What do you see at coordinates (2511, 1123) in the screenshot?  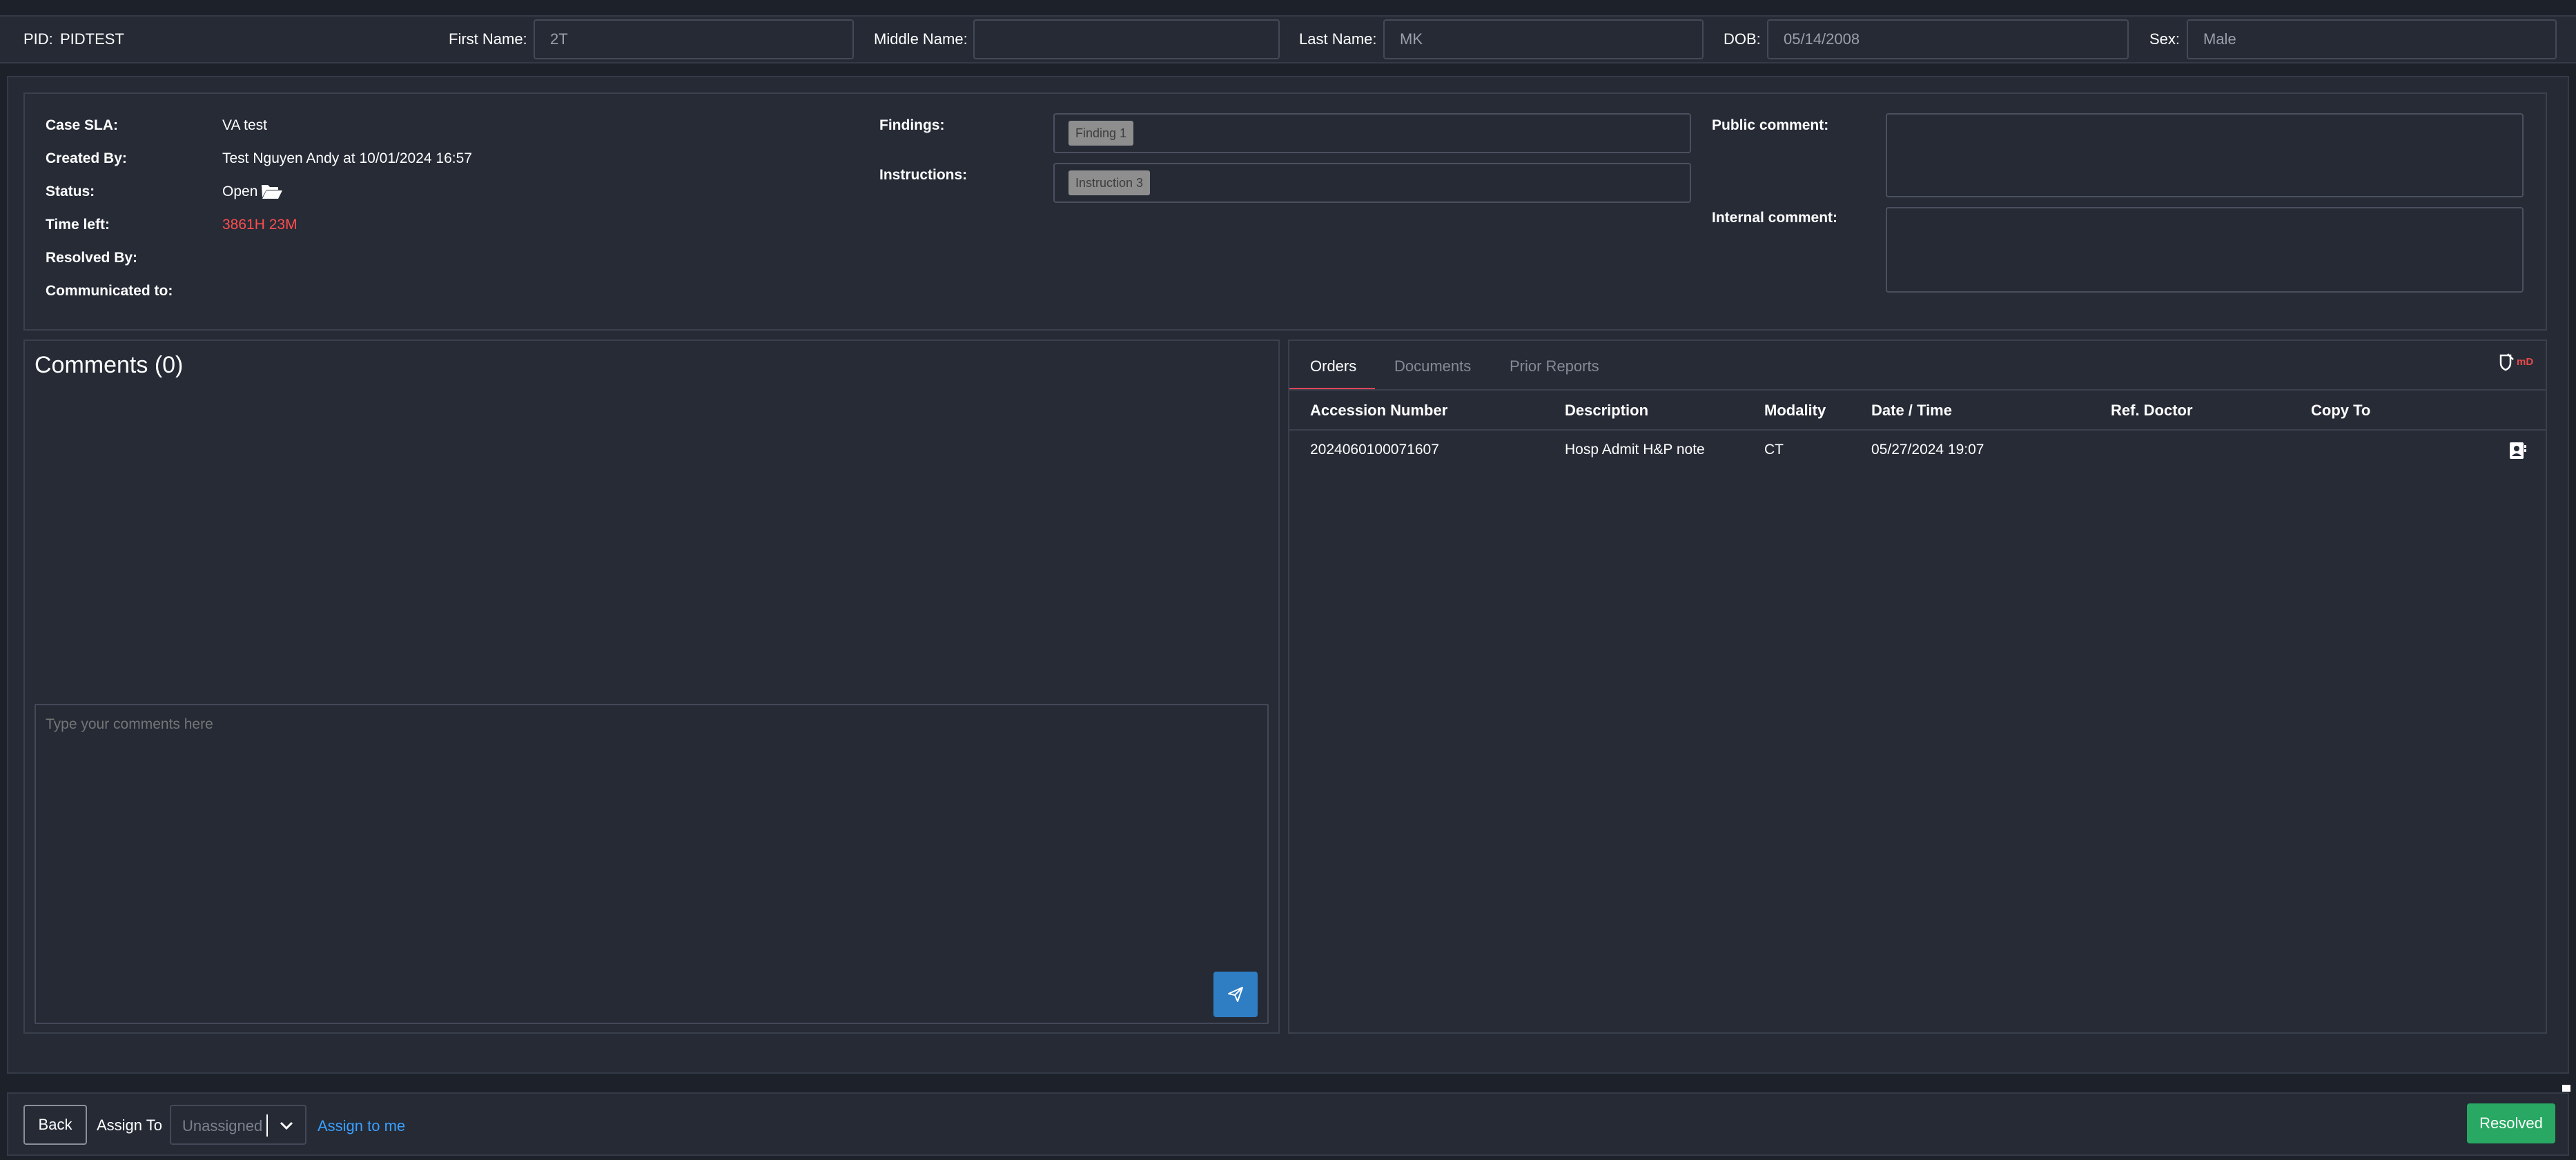 I see `resolved-button: Resolved` at bounding box center [2511, 1123].